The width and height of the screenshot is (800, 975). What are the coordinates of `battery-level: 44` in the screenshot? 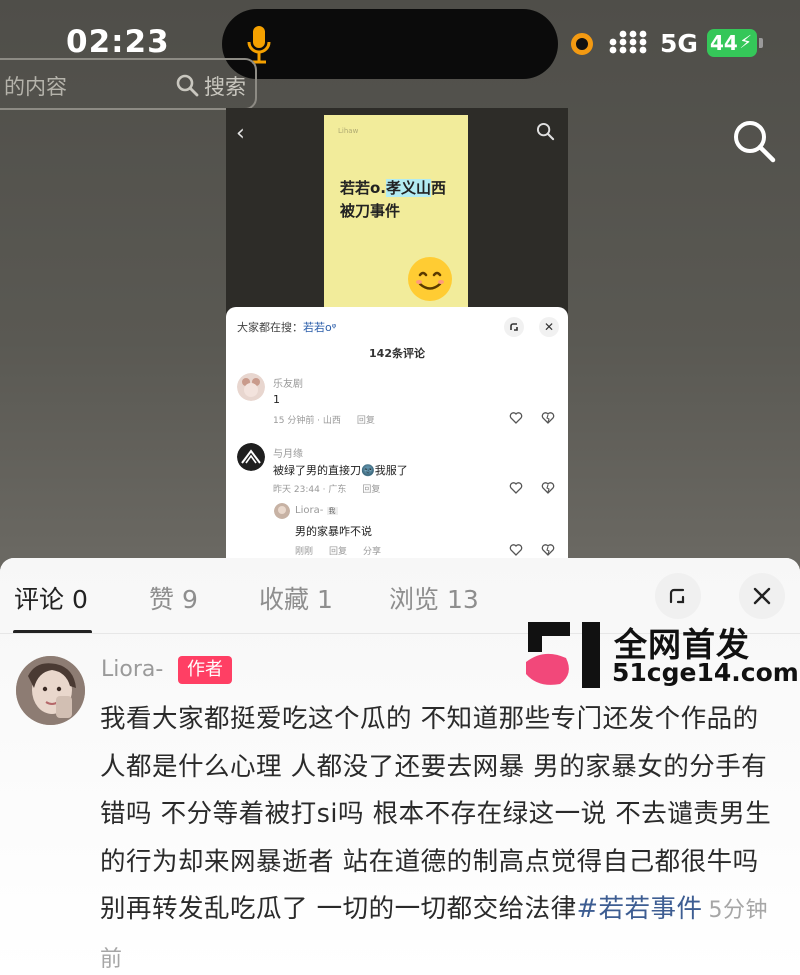 It's located at (724, 43).